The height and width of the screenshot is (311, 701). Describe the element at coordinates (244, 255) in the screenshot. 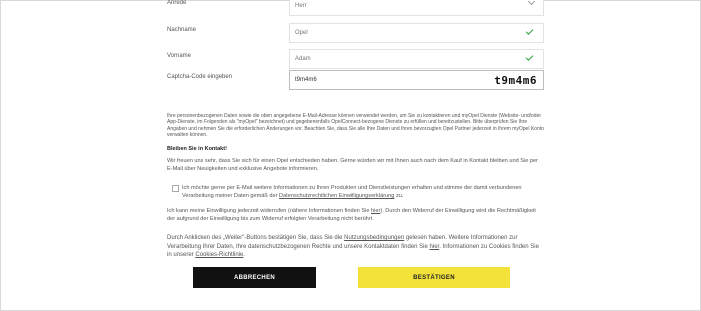

I see `terms-text-part4: .` at that location.